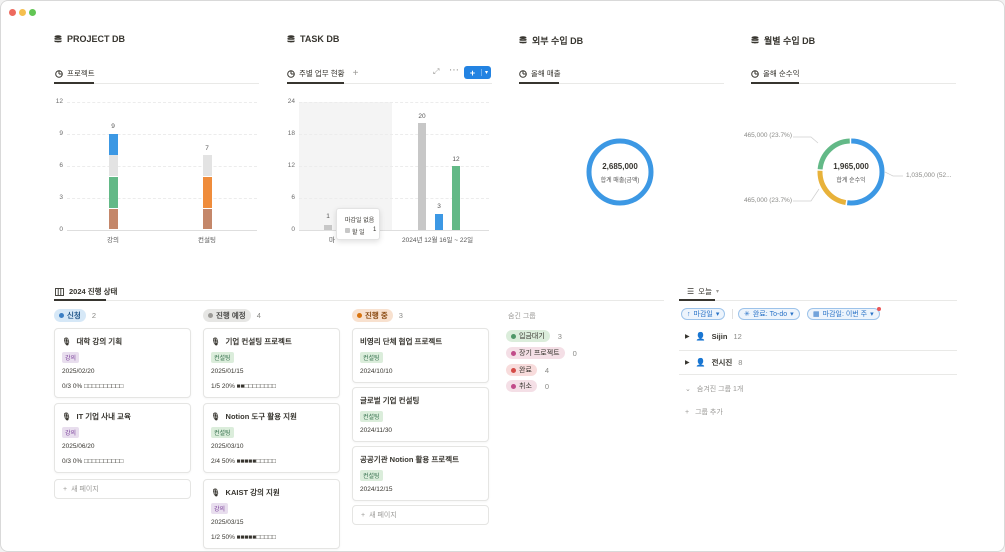 This screenshot has height=552, width=1005. I want to click on hidden-groups-toggle: ⌄ 숨겨진 그룹 1개, so click(714, 389).